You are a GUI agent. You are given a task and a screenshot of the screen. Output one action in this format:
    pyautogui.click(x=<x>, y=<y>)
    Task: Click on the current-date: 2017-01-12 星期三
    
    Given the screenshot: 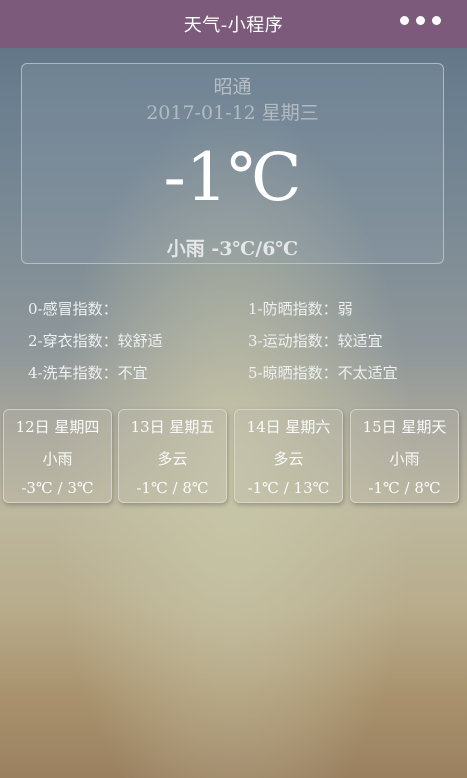 What is the action you would take?
    pyautogui.click(x=232, y=113)
    